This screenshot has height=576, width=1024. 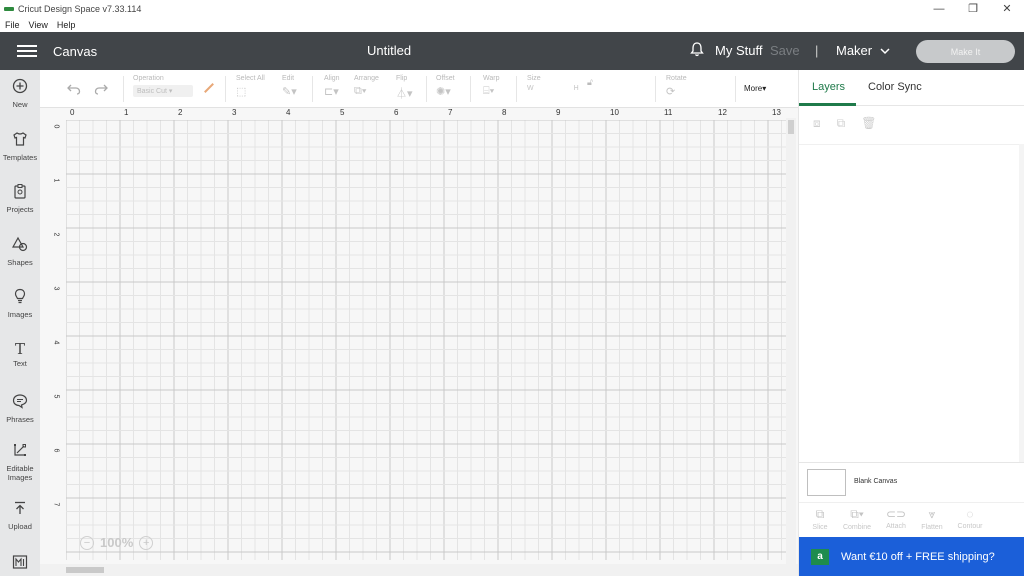 What do you see at coordinates (755, 88) in the screenshot?
I see `more-button: More▾` at bounding box center [755, 88].